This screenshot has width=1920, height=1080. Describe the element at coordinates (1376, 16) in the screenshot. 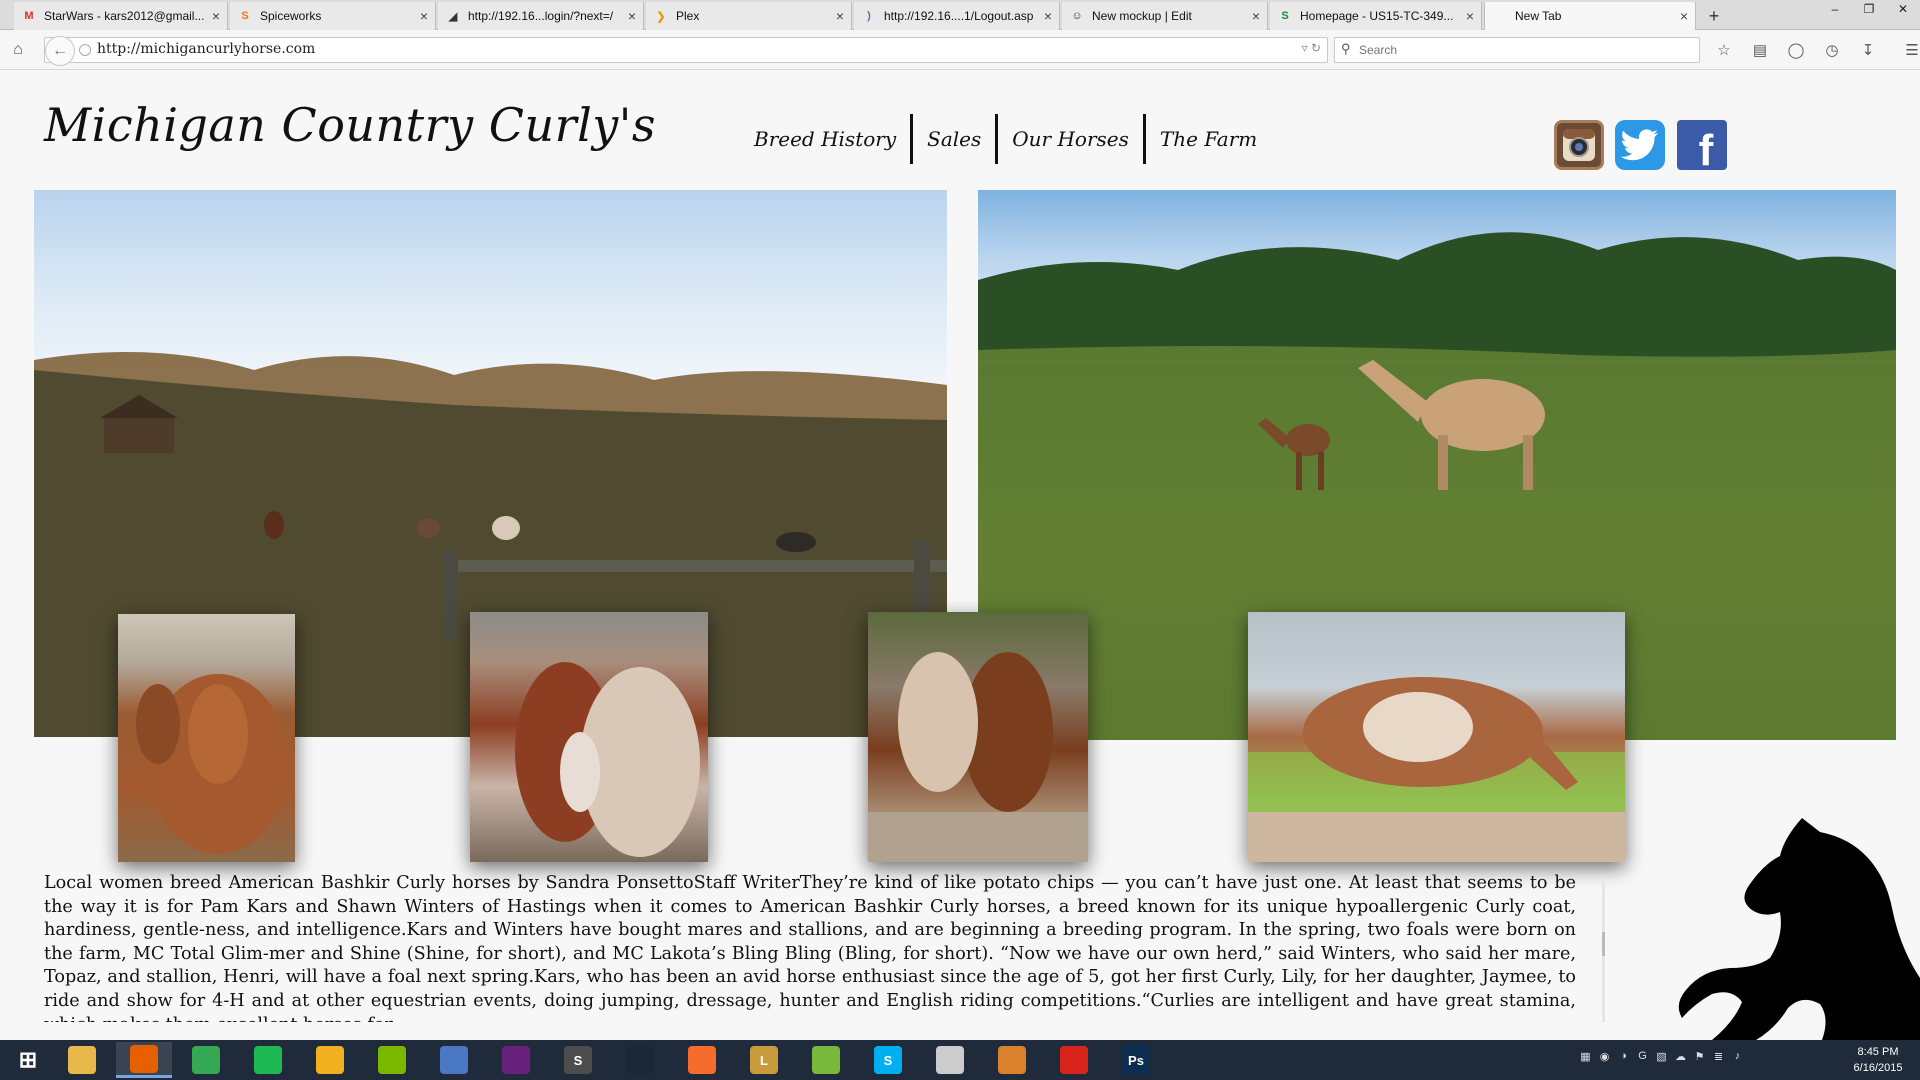

I see `browser-tab: S Homepage - US15-TC-349... ×` at that location.